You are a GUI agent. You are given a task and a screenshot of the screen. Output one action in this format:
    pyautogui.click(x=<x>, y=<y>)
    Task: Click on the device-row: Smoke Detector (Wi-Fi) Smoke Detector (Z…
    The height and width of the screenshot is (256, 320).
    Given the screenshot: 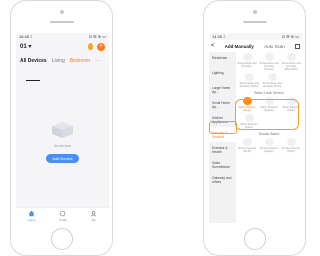 What is the action you would take?
    pyautogui.click(x=269, y=145)
    